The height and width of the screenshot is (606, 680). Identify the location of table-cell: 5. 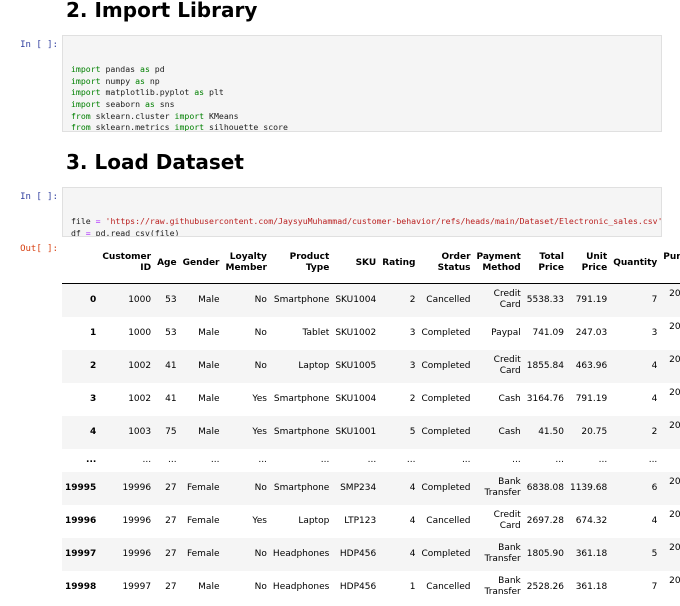
(412, 431).